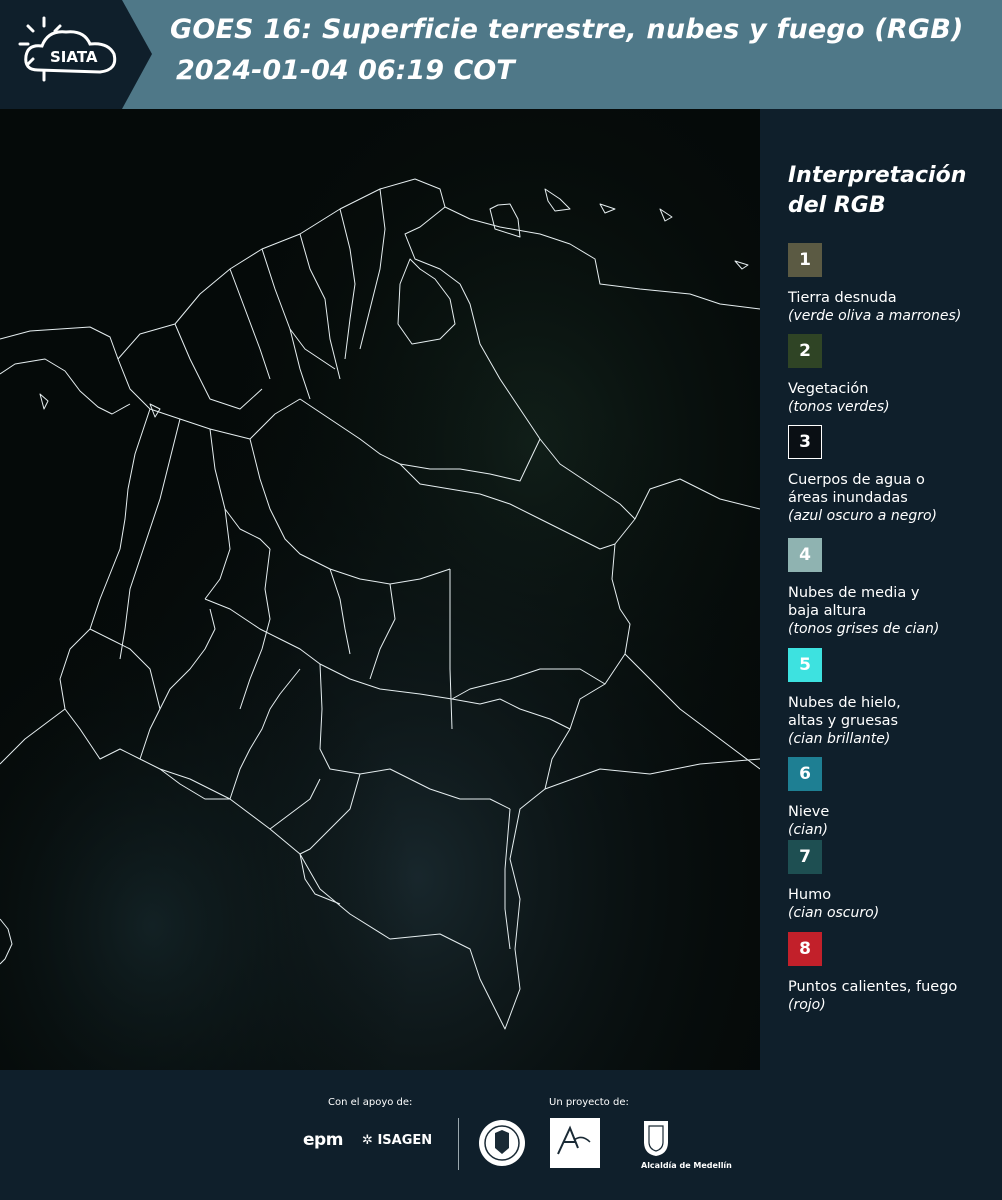 The width and height of the screenshot is (1002, 1200). What do you see at coordinates (873, 987) in the screenshot?
I see `legend-item-label: Puntos calientes, fuego` at bounding box center [873, 987].